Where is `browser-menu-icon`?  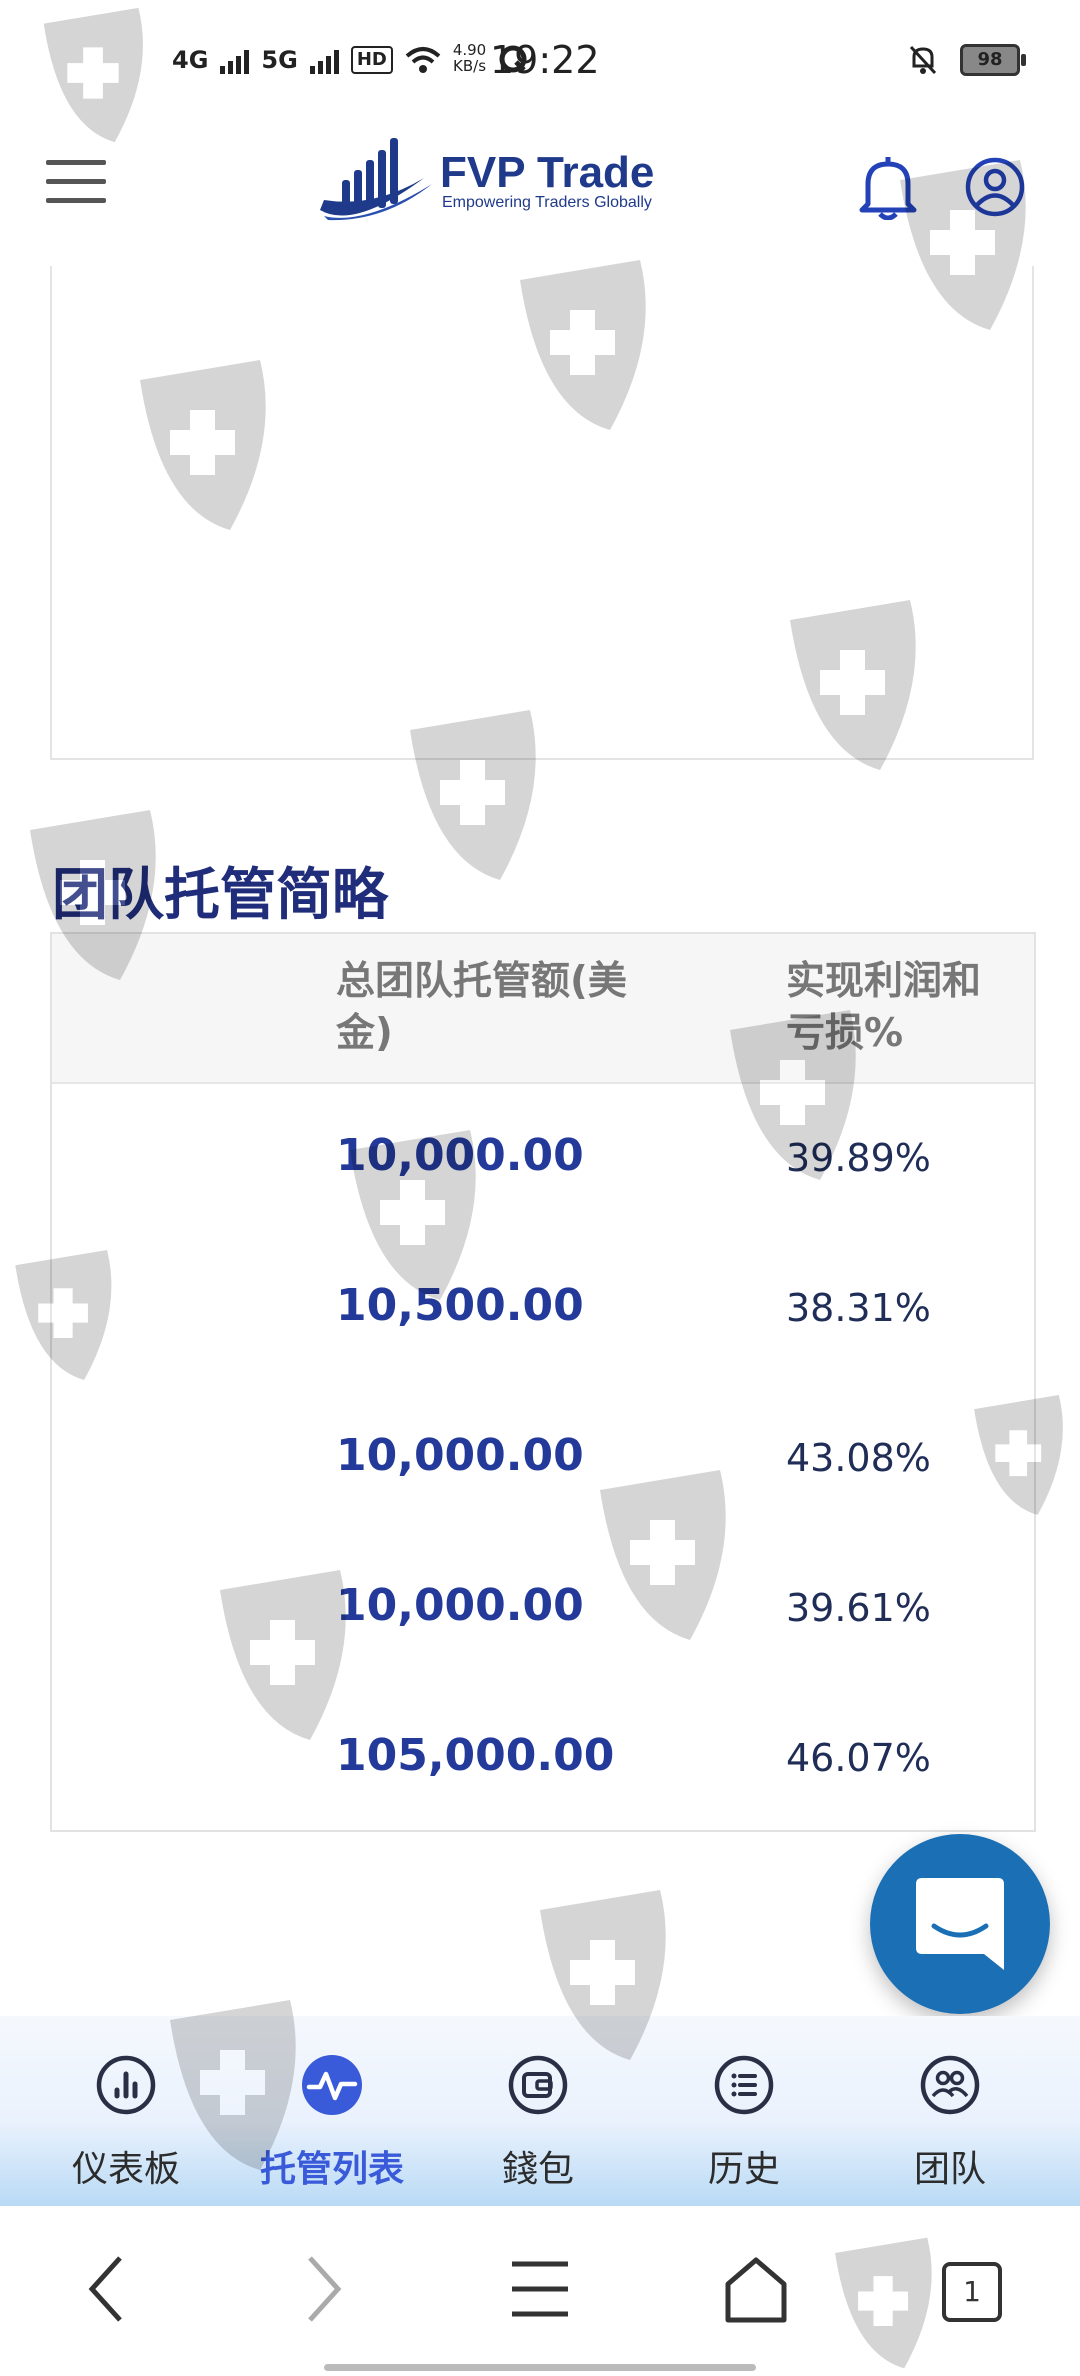
browser-menu-icon is located at coordinates (540, 2289).